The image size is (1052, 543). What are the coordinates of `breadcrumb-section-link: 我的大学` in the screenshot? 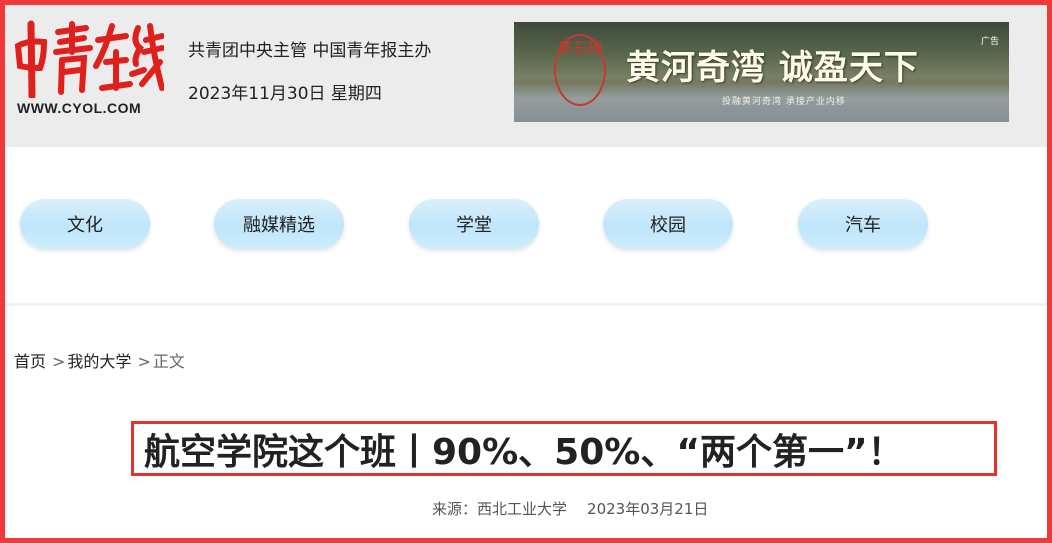 It's located at (99, 361).